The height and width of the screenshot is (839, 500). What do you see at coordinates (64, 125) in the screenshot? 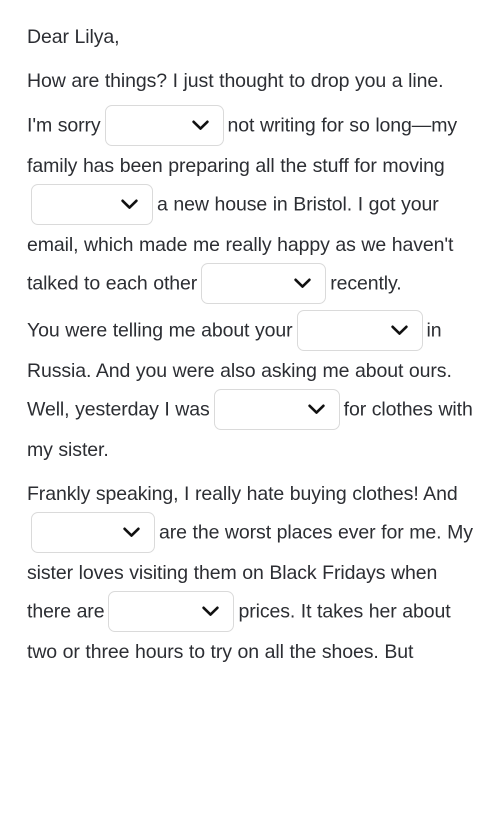
I see `apology-text-1: I'm sorry` at bounding box center [64, 125].